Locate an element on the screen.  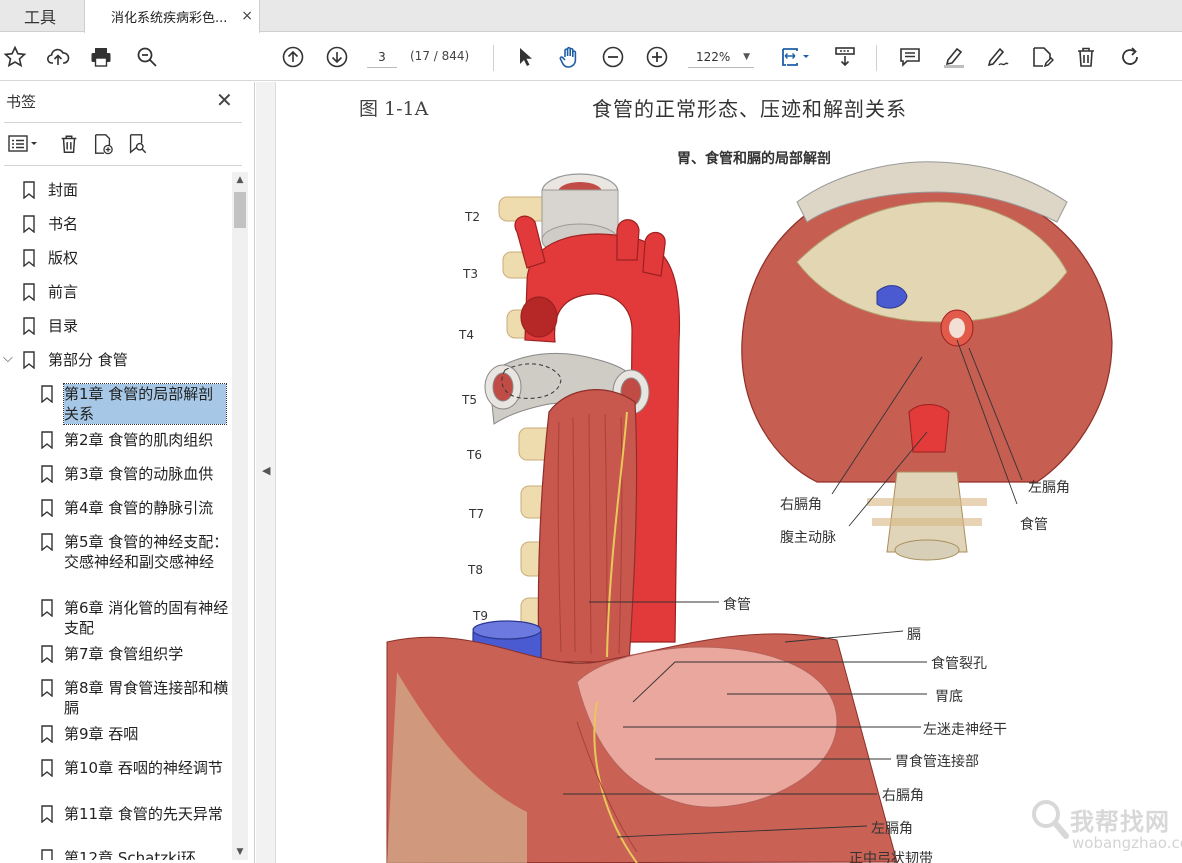
cloud-upload-icon is located at coordinates (58, 57).